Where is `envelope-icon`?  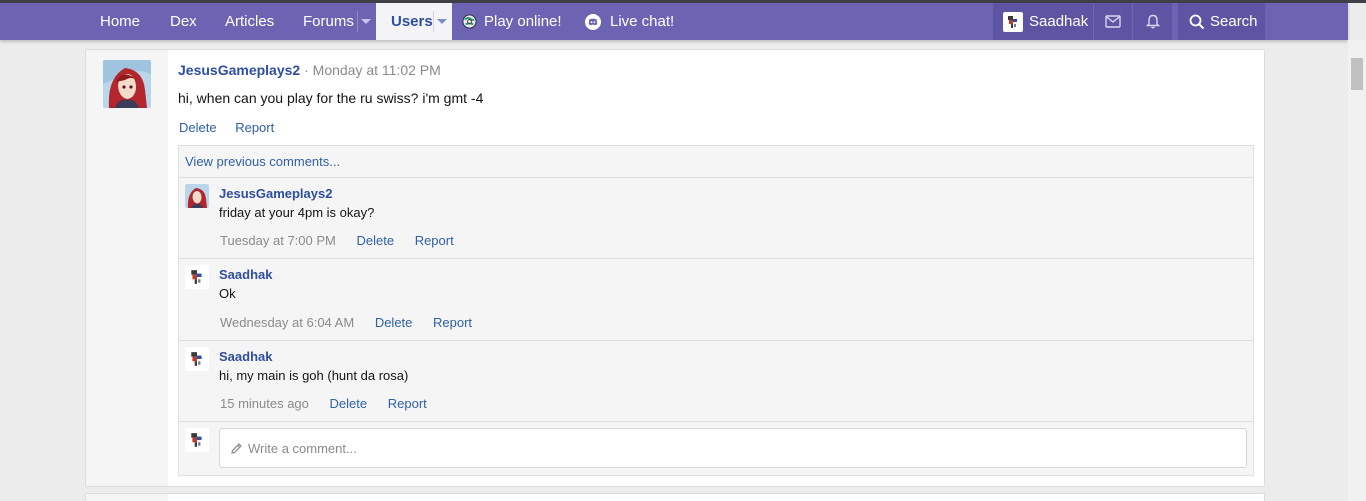
envelope-icon is located at coordinates (1112, 21).